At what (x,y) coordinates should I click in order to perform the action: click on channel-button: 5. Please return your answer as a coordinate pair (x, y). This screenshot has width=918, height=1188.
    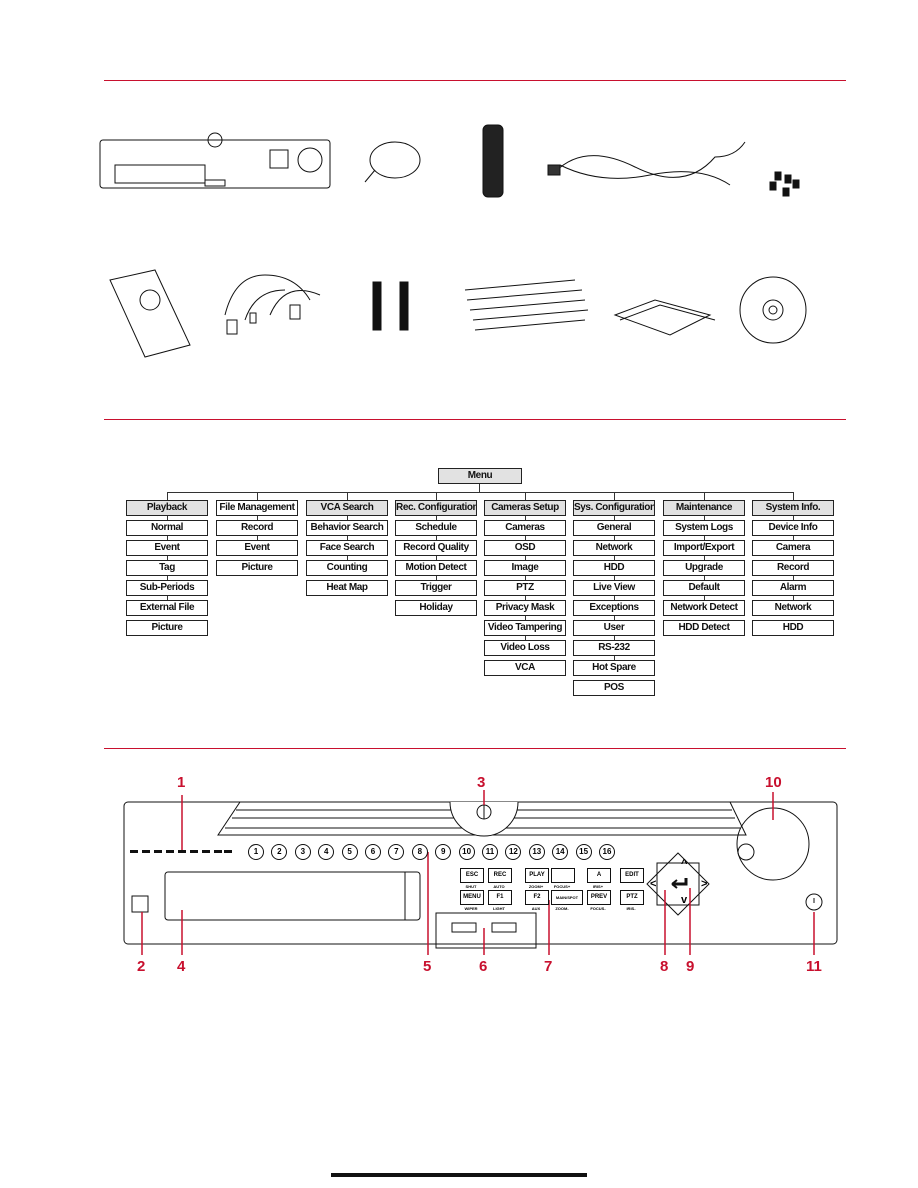
    Looking at the image, I should click on (349, 852).